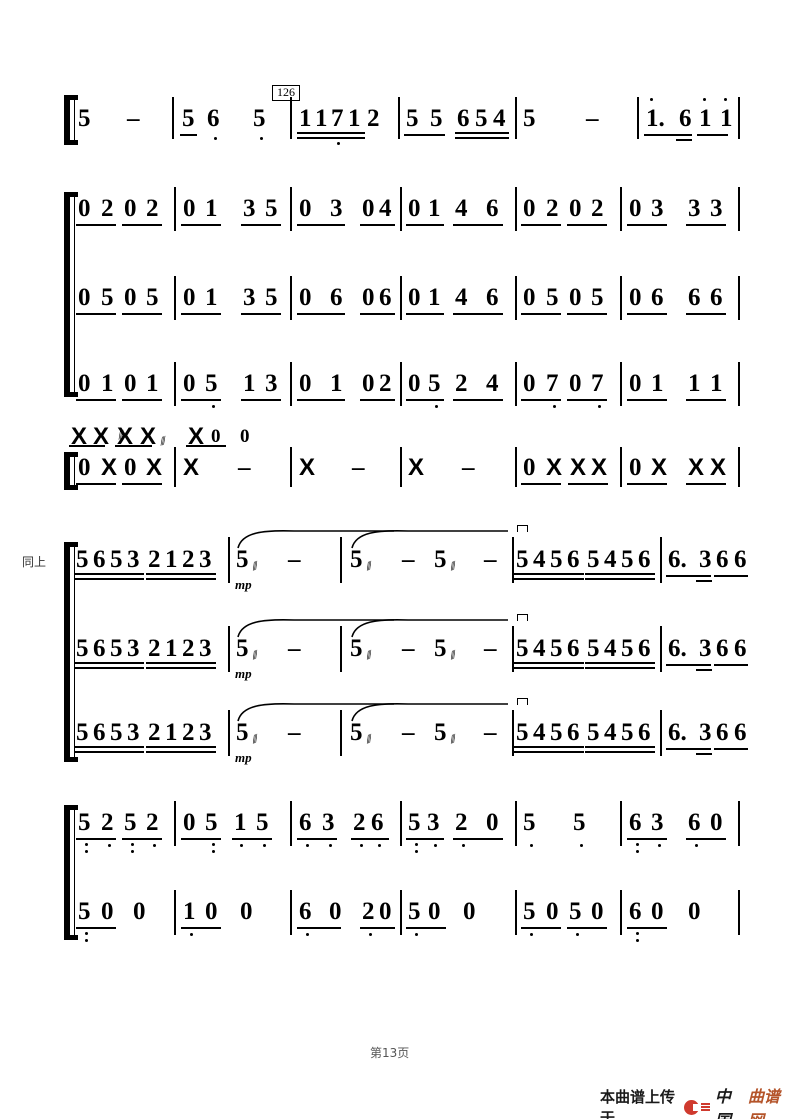  What do you see at coordinates (597, 383) in the screenshot?
I see `note: 7` at bounding box center [597, 383].